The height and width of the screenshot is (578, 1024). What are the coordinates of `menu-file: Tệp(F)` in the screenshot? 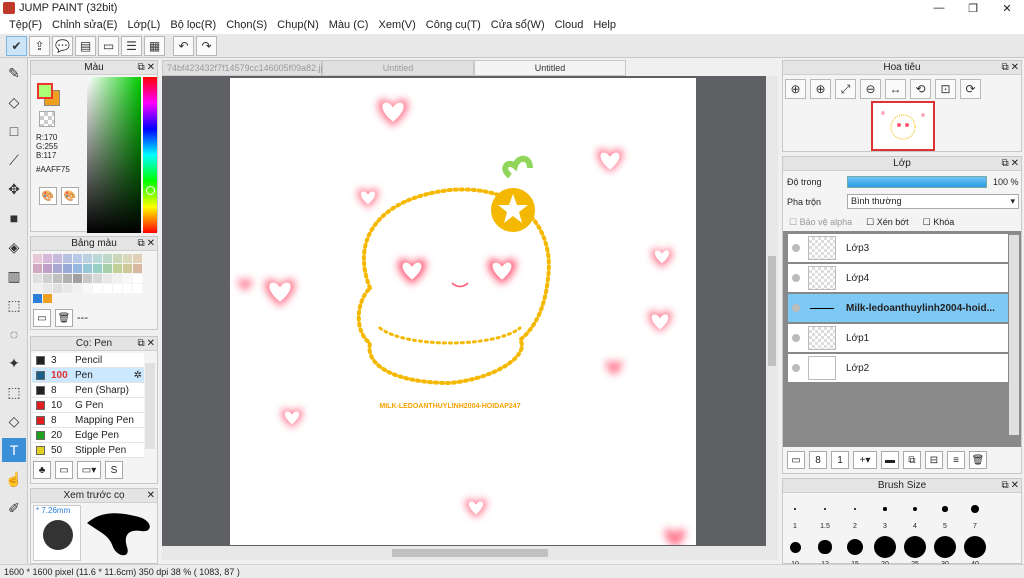 It's located at (25, 25).